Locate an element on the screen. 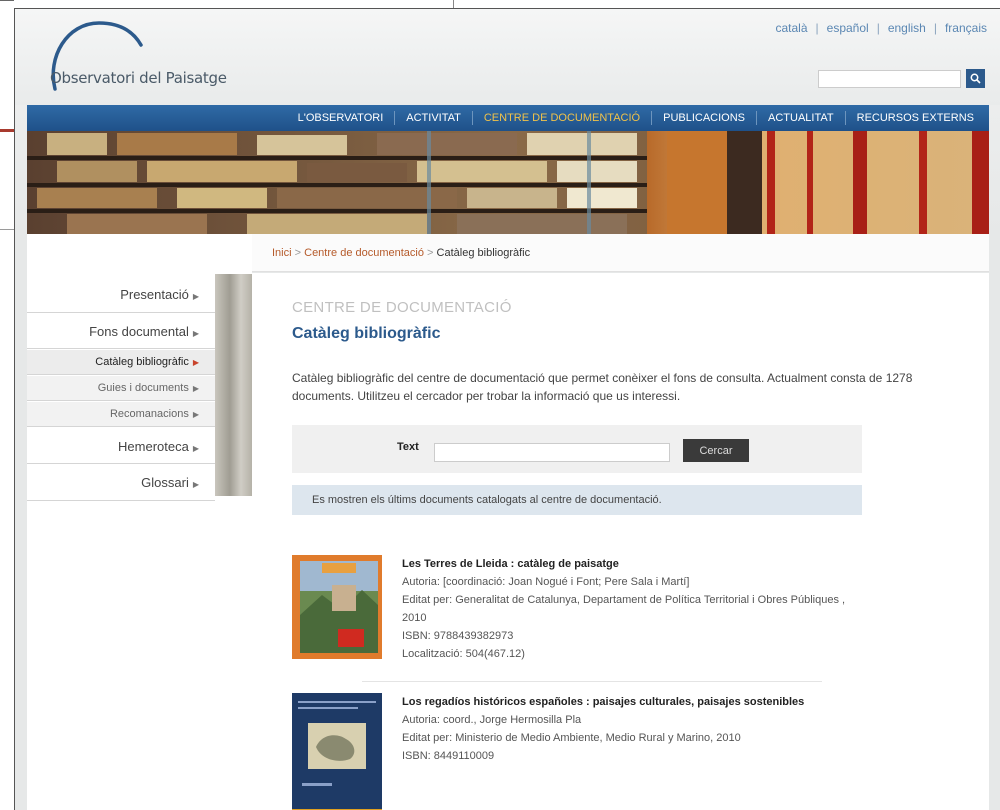  nav-centre-documentacio: CENTRE DE DOCUMENTACIÓ is located at coordinates (561, 118).